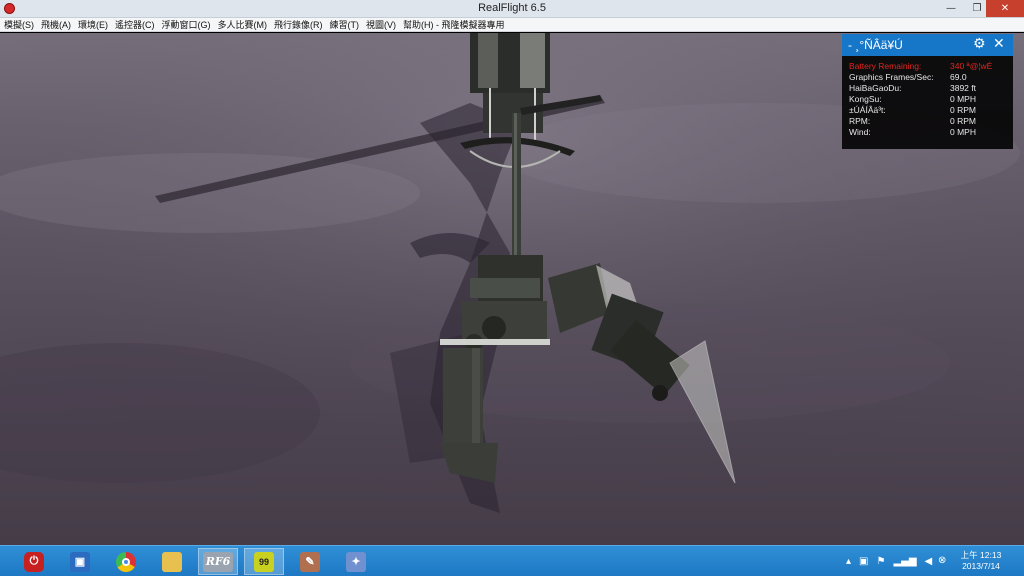  I want to click on folder-icon, so click(172, 561).